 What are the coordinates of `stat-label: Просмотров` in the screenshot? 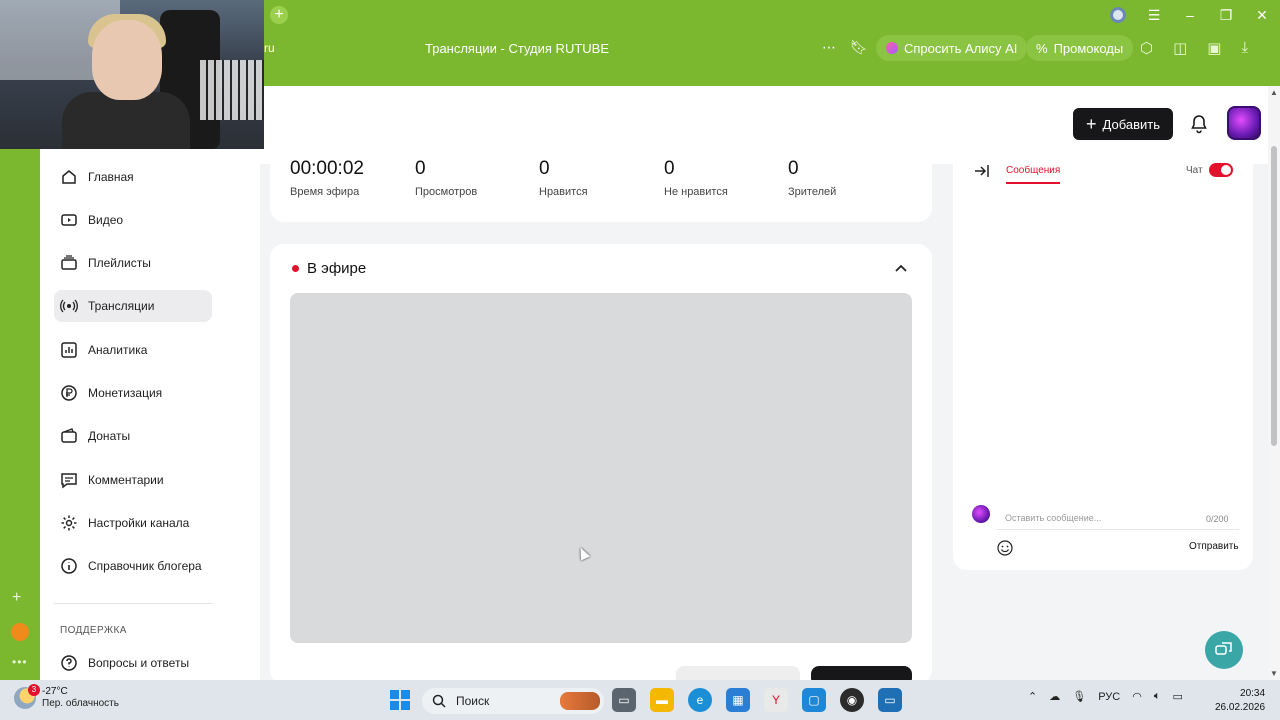 It's located at (446, 192).